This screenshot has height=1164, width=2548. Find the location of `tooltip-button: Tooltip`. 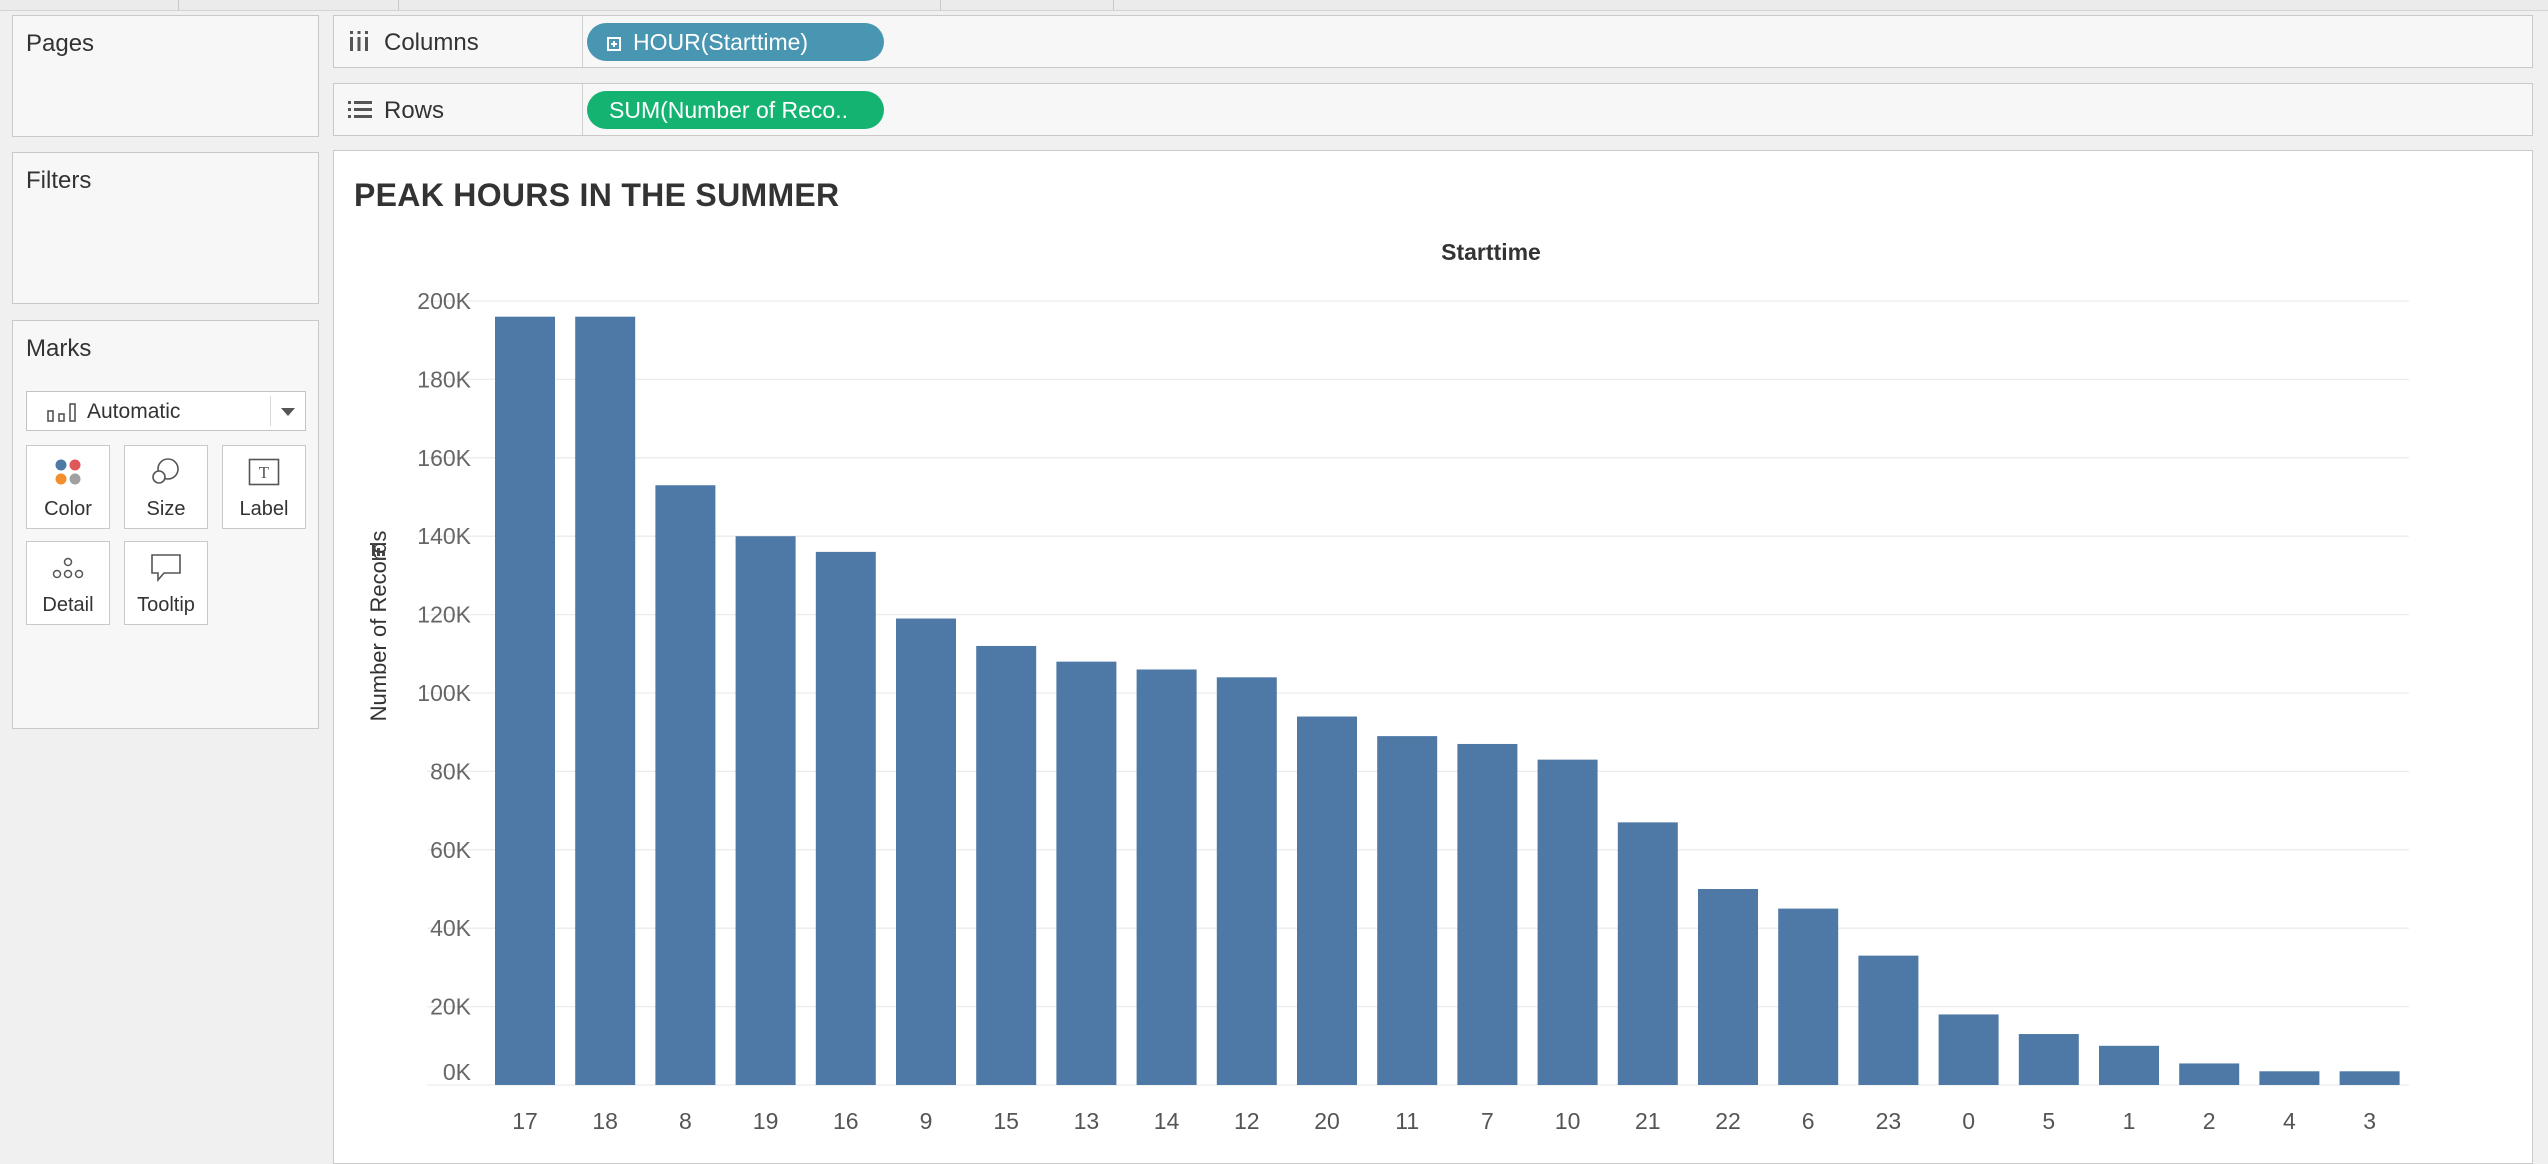

tooltip-button: Tooltip is located at coordinates (166, 583).